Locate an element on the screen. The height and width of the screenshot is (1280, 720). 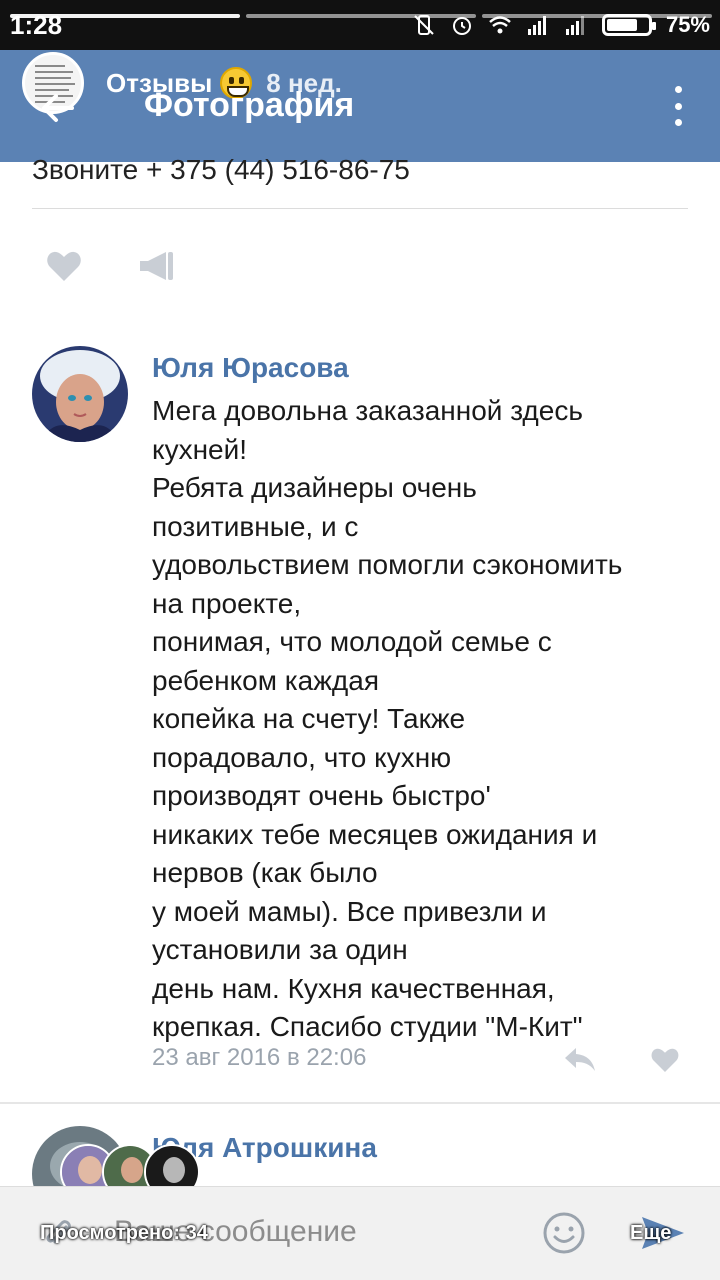
post-actions is located at coordinates (110, 266).